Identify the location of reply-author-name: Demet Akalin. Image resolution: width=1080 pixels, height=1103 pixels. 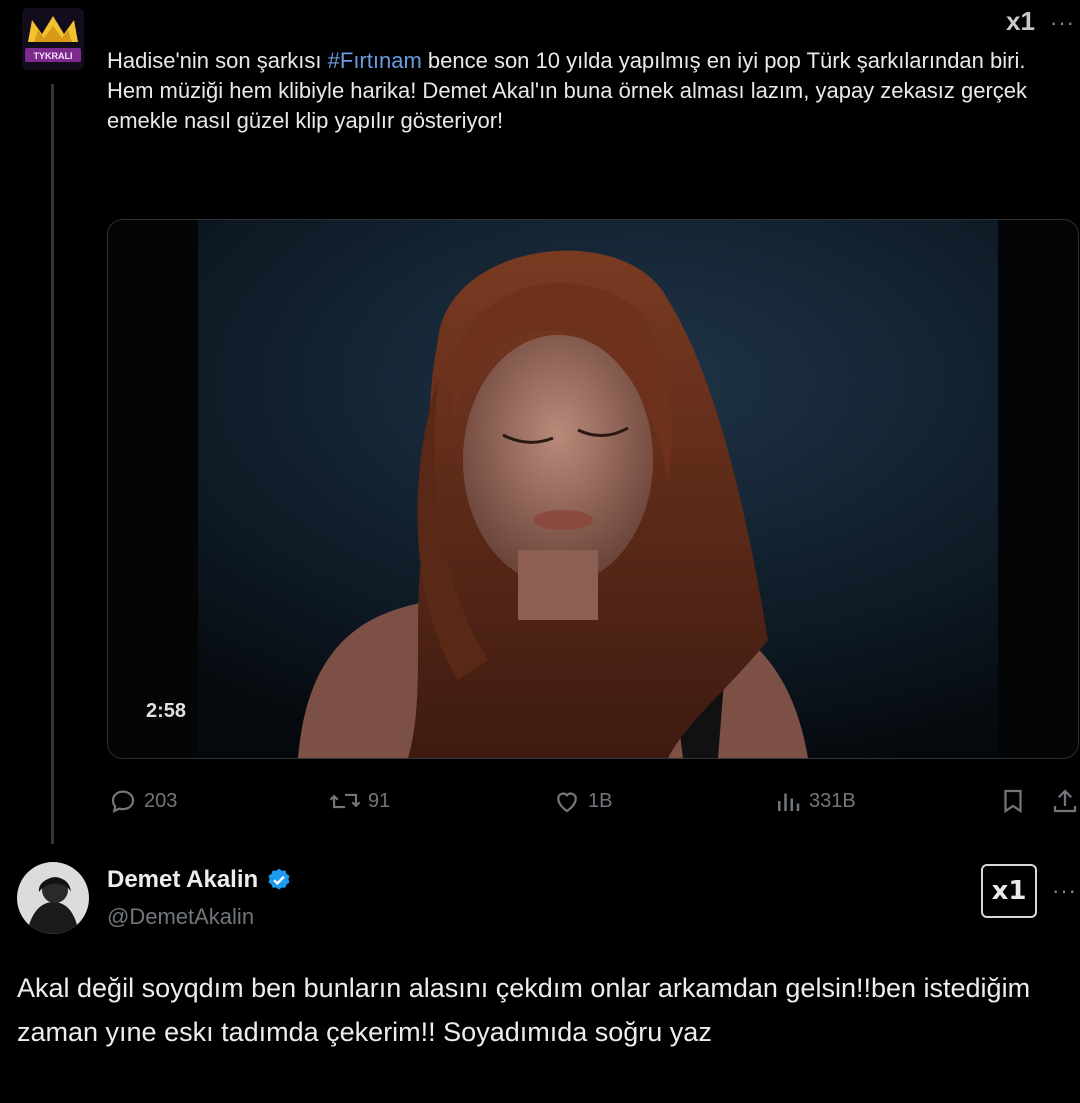
(182, 880).